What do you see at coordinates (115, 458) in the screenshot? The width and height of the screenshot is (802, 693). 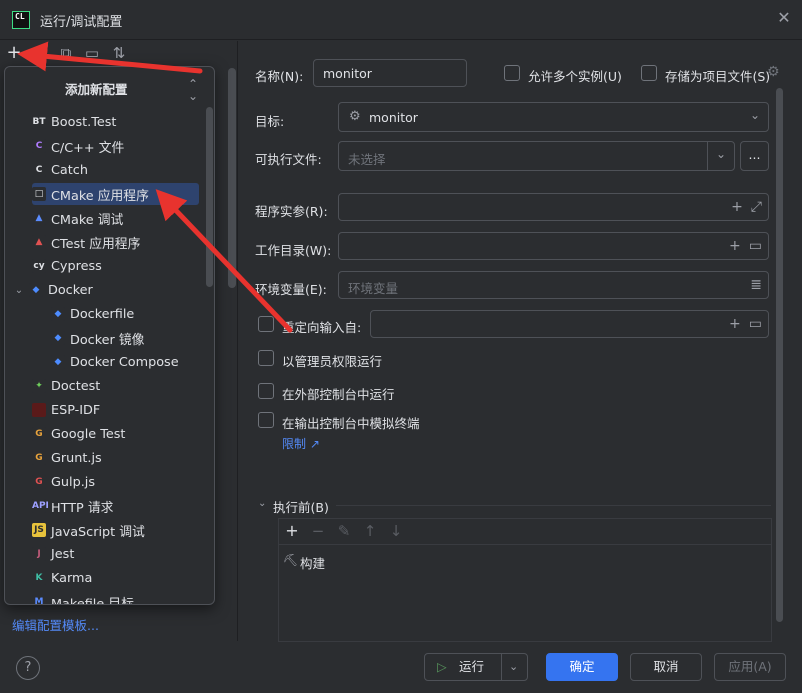 I see `popup-item: G Grunt.js` at bounding box center [115, 458].